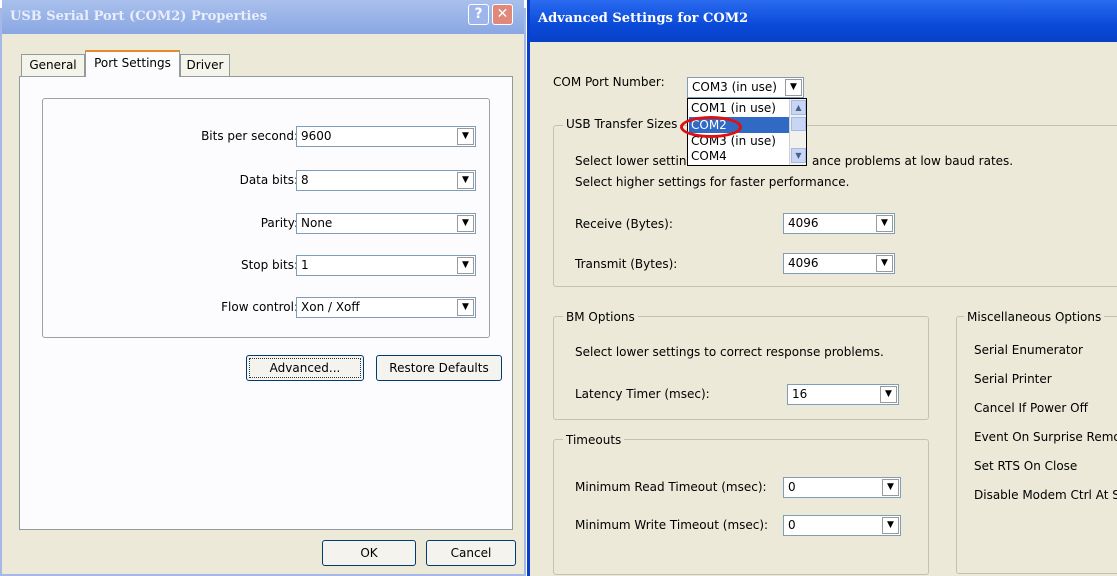  What do you see at coordinates (624, 224) in the screenshot?
I see `receive-bytes-label: Receive (Bytes):` at bounding box center [624, 224].